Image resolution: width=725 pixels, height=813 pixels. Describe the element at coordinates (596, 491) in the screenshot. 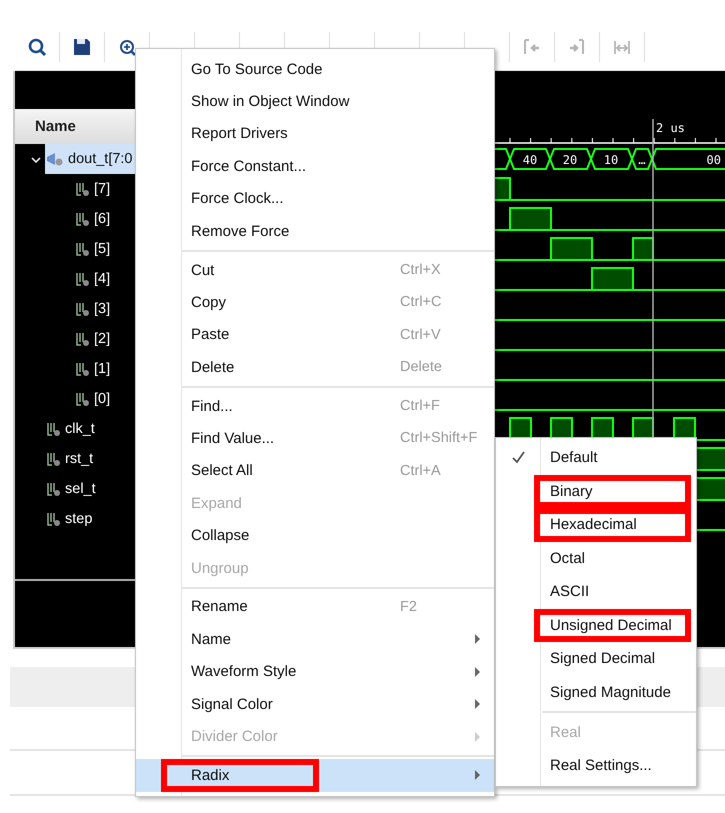

I see `menu-item: Binary` at that location.